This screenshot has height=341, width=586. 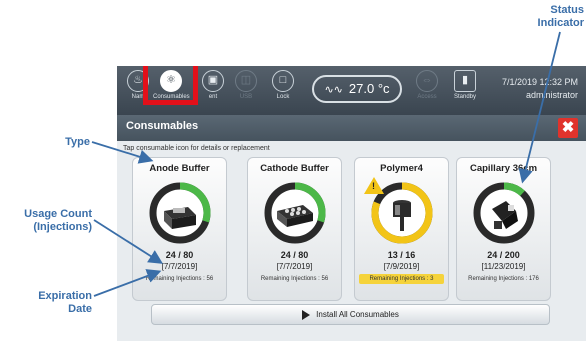 What do you see at coordinates (122, 152) in the screenshot?
I see `type-arrow` at bounding box center [122, 152].